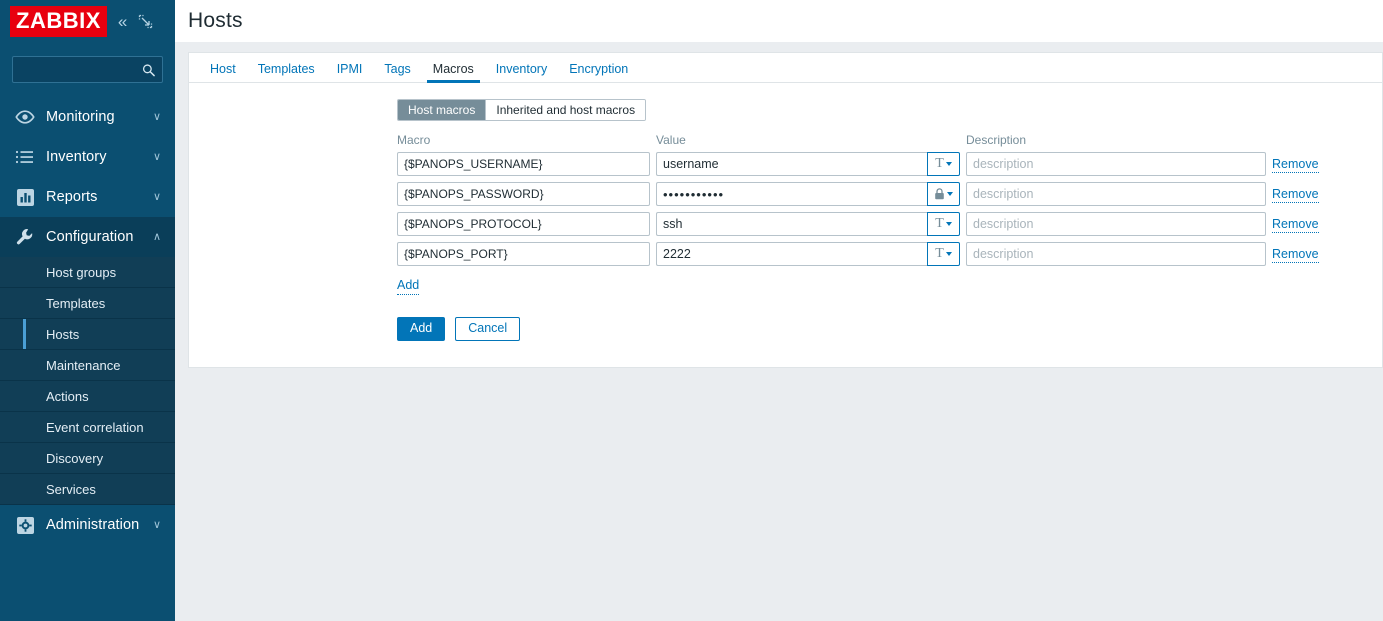 This screenshot has width=1383, height=621. Describe the element at coordinates (122, 21) in the screenshot. I see `chevrons-left-icon: «` at that location.